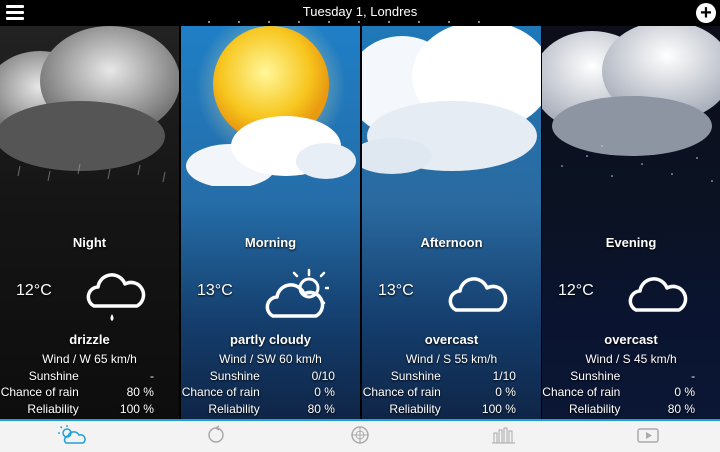  I want to click on night-cloud-illustration, so click(631, 104).